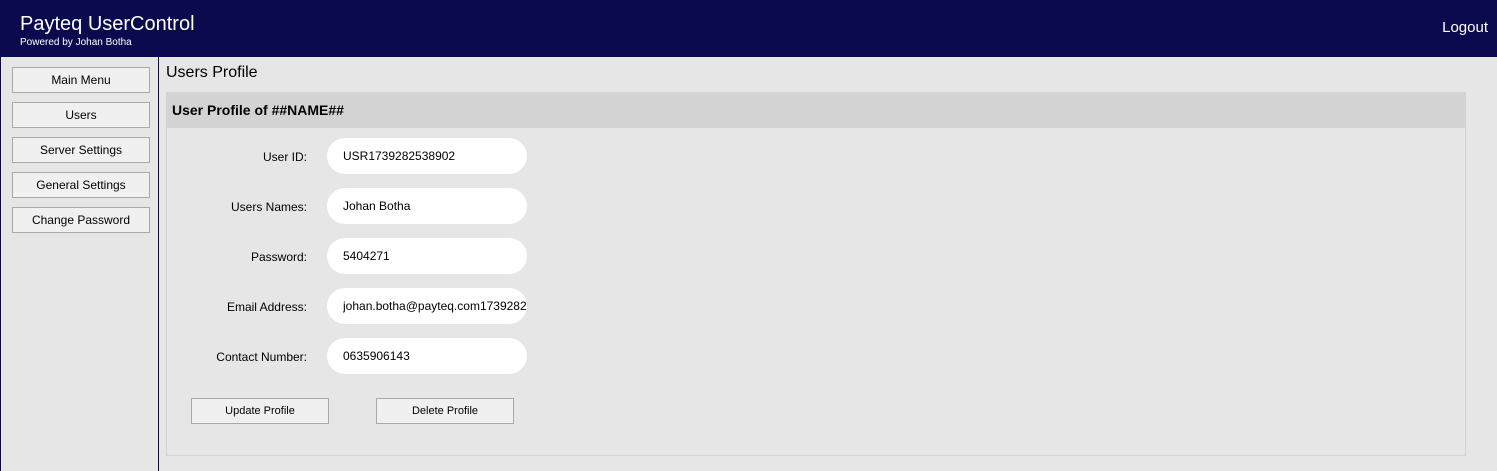 This screenshot has width=1497, height=471. What do you see at coordinates (212, 72) in the screenshot?
I see `page-title: Users Profile` at bounding box center [212, 72].